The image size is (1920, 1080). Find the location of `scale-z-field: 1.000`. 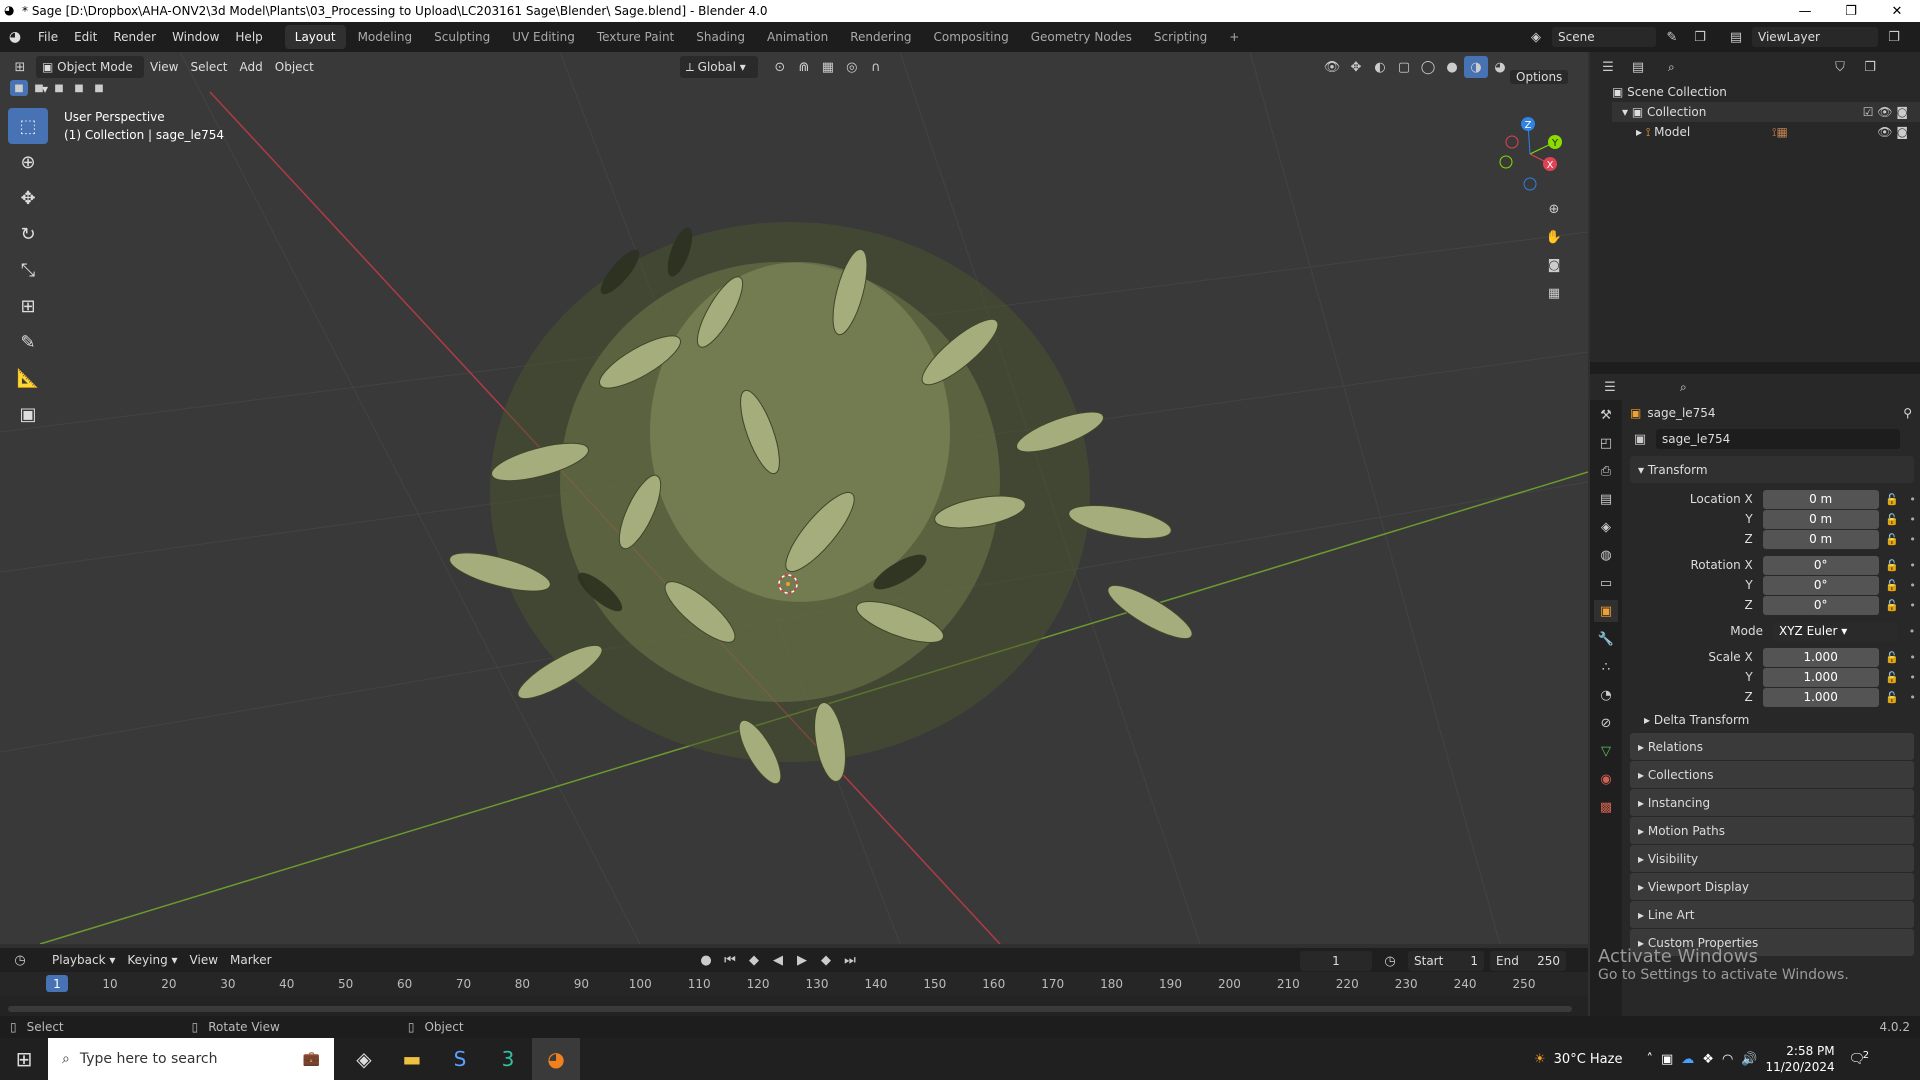

scale-z-field: 1.000 is located at coordinates (1820, 697).